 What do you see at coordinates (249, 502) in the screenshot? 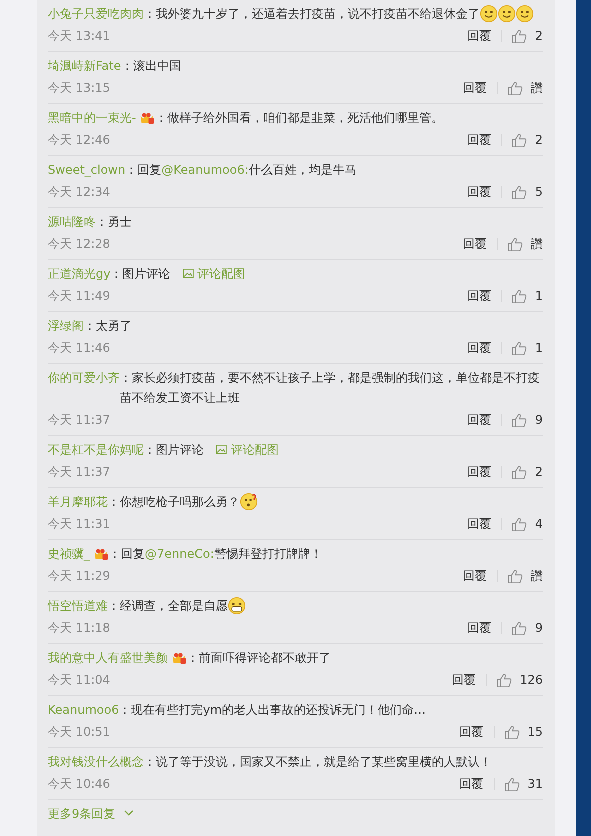
I see `puzzled-face-icon` at bounding box center [249, 502].